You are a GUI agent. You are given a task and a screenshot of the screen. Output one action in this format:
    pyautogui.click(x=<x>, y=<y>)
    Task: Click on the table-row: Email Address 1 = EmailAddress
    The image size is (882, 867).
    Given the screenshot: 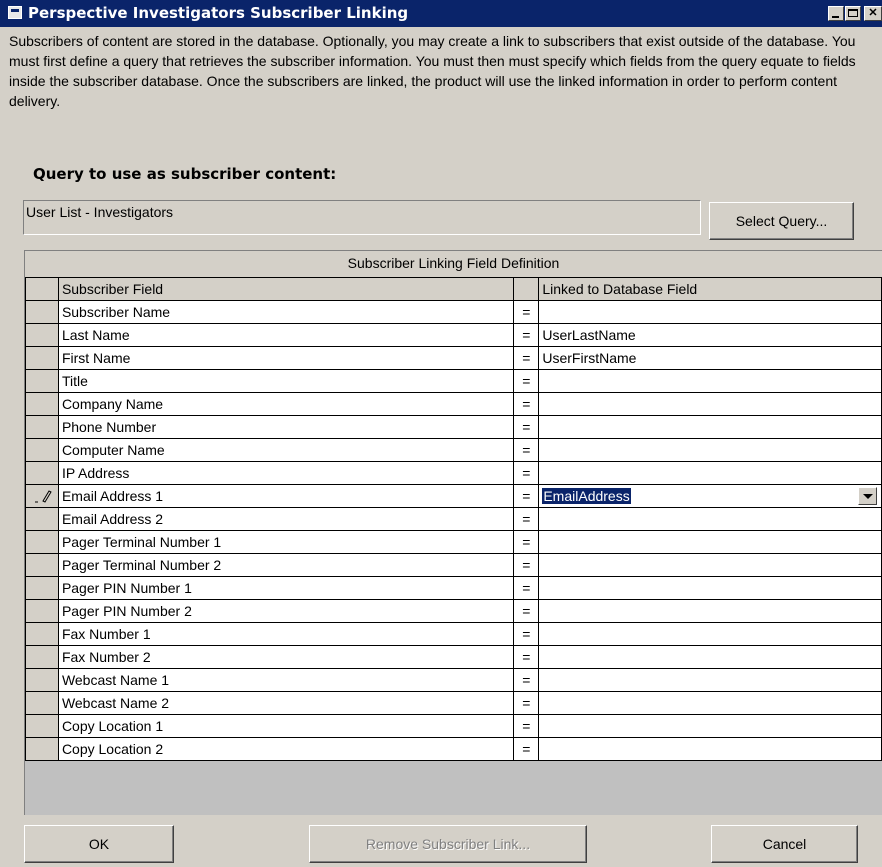 What is the action you would take?
    pyautogui.click(x=453, y=496)
    